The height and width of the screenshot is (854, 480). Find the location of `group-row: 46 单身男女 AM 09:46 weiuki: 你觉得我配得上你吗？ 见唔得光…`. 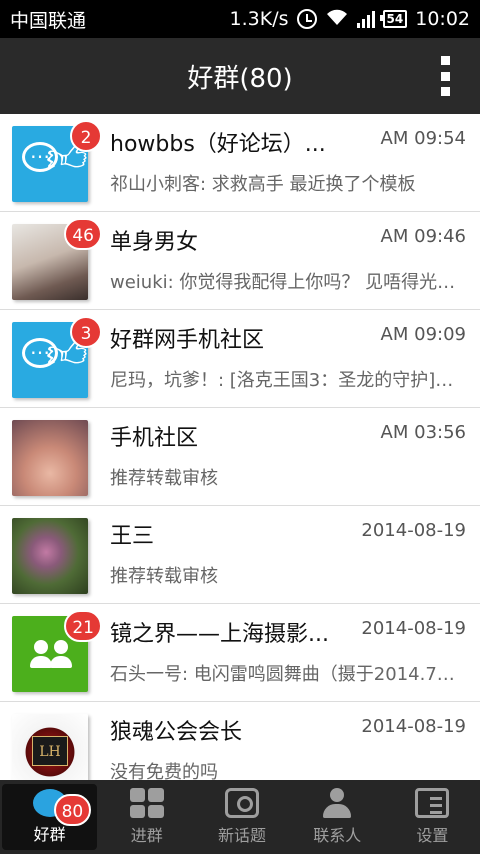

group-row: 46 单身男女 AM 09:46 weiuki: 你觉得我配得上你吗？ 见唔得光… is located at coordinates (240, 261).